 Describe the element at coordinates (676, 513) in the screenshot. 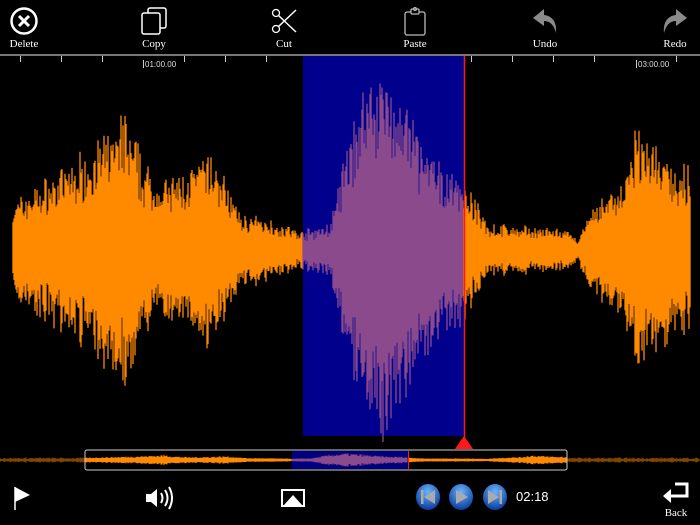

I see `back-label: Back` at that location.